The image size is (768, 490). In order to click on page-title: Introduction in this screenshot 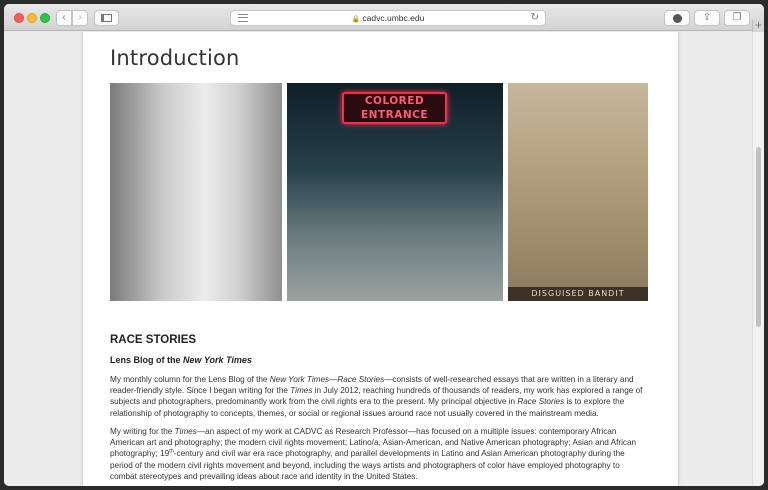, I will do `click(175, 58)`.